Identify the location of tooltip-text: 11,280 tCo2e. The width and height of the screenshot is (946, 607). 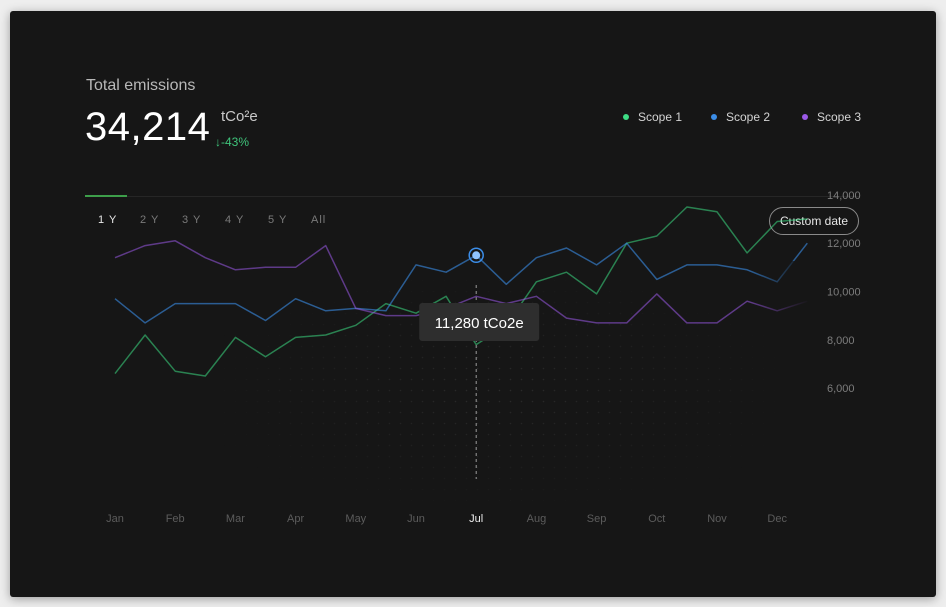
(479, 323).